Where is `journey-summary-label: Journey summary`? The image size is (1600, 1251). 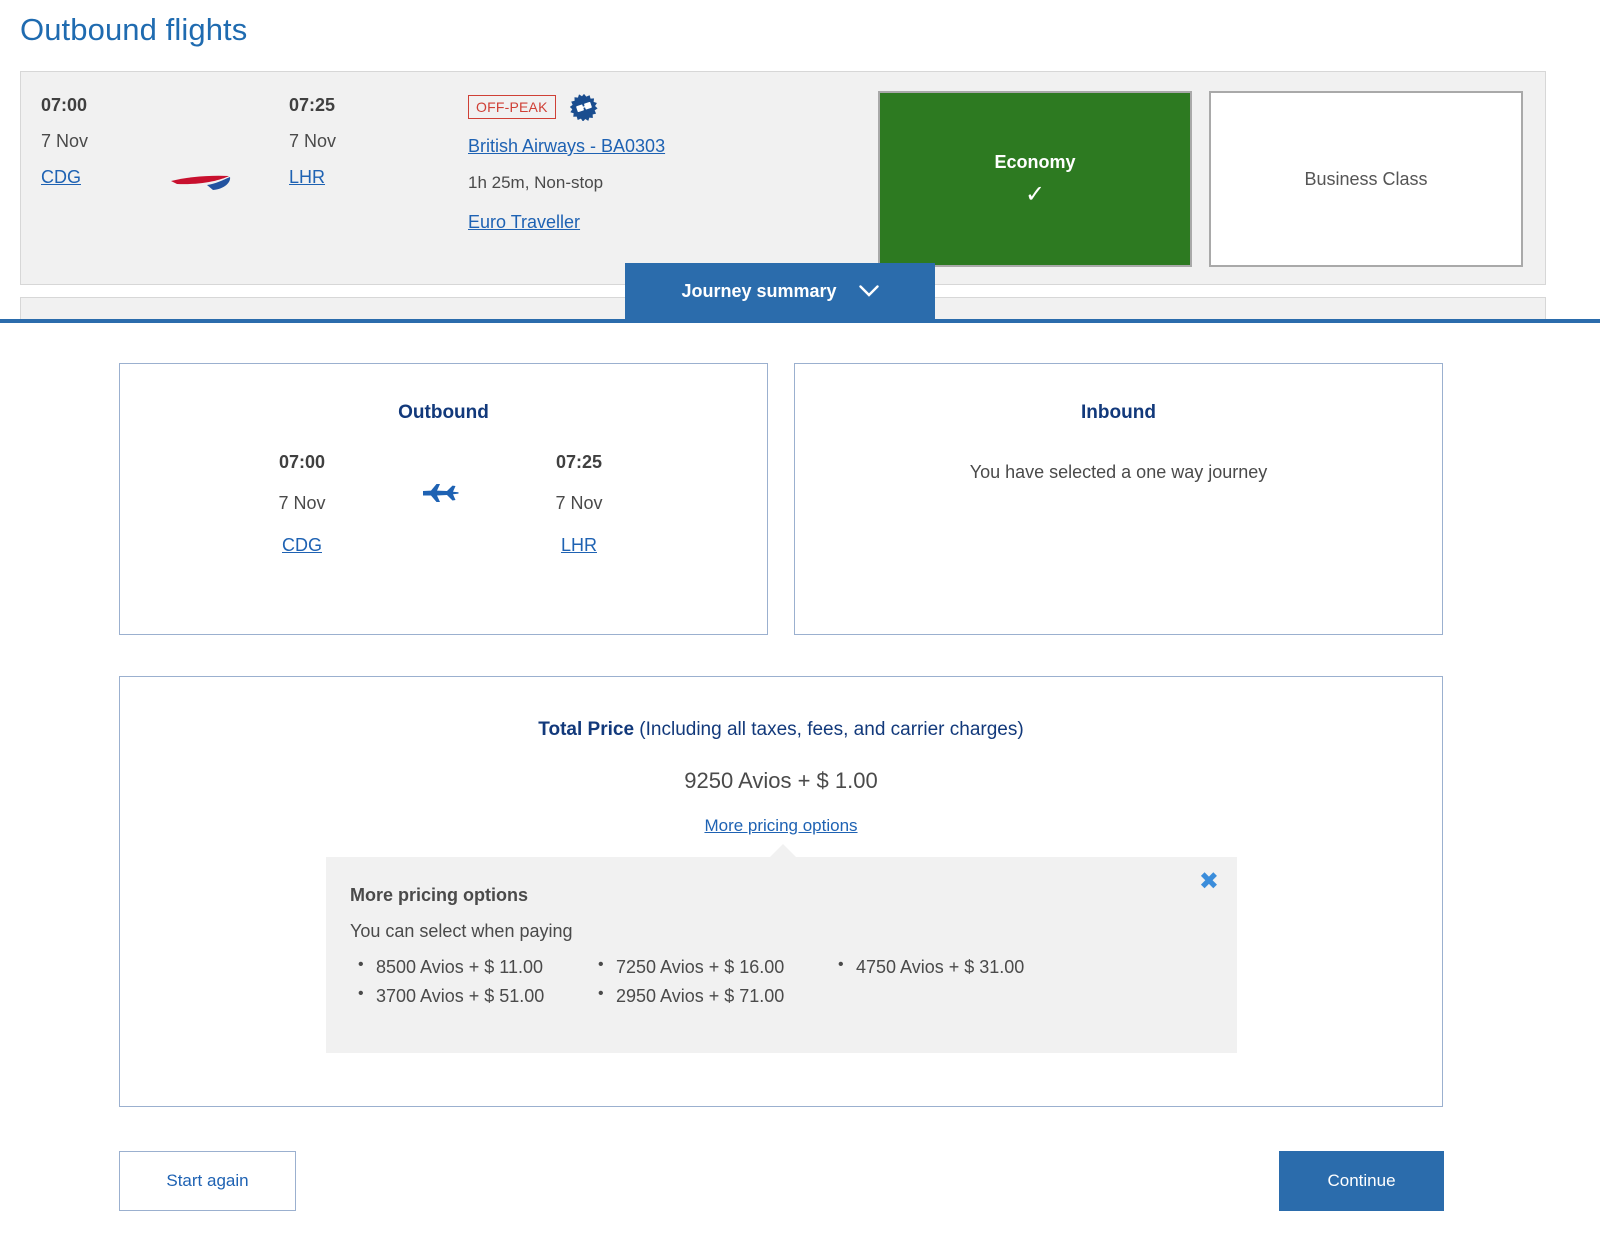
journey-summary-label: Journey summary is located at coordinates (759, 290).